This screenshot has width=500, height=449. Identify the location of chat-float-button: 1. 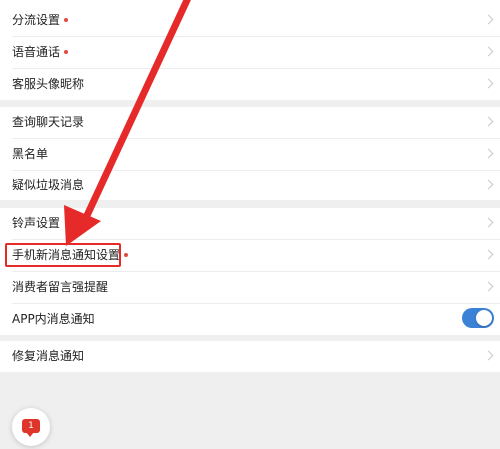
(31, 427).